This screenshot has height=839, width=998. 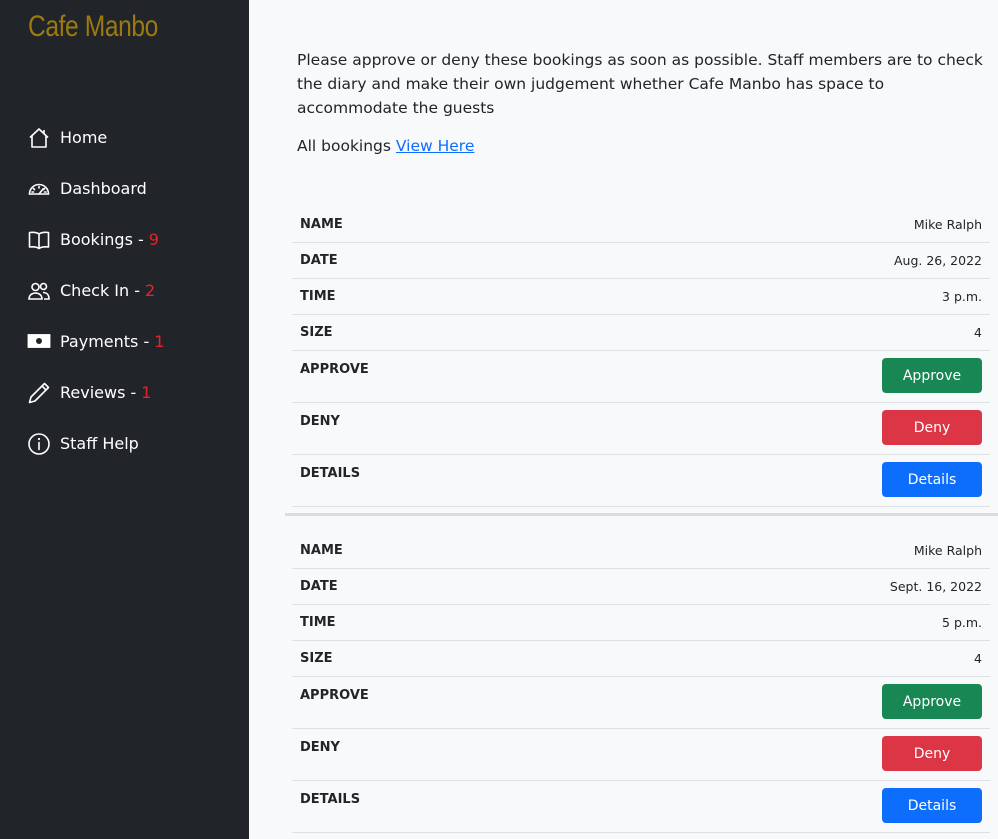 I want to click on table-row: DATE Aug. 26, 2022, so click(x=641, y=261).